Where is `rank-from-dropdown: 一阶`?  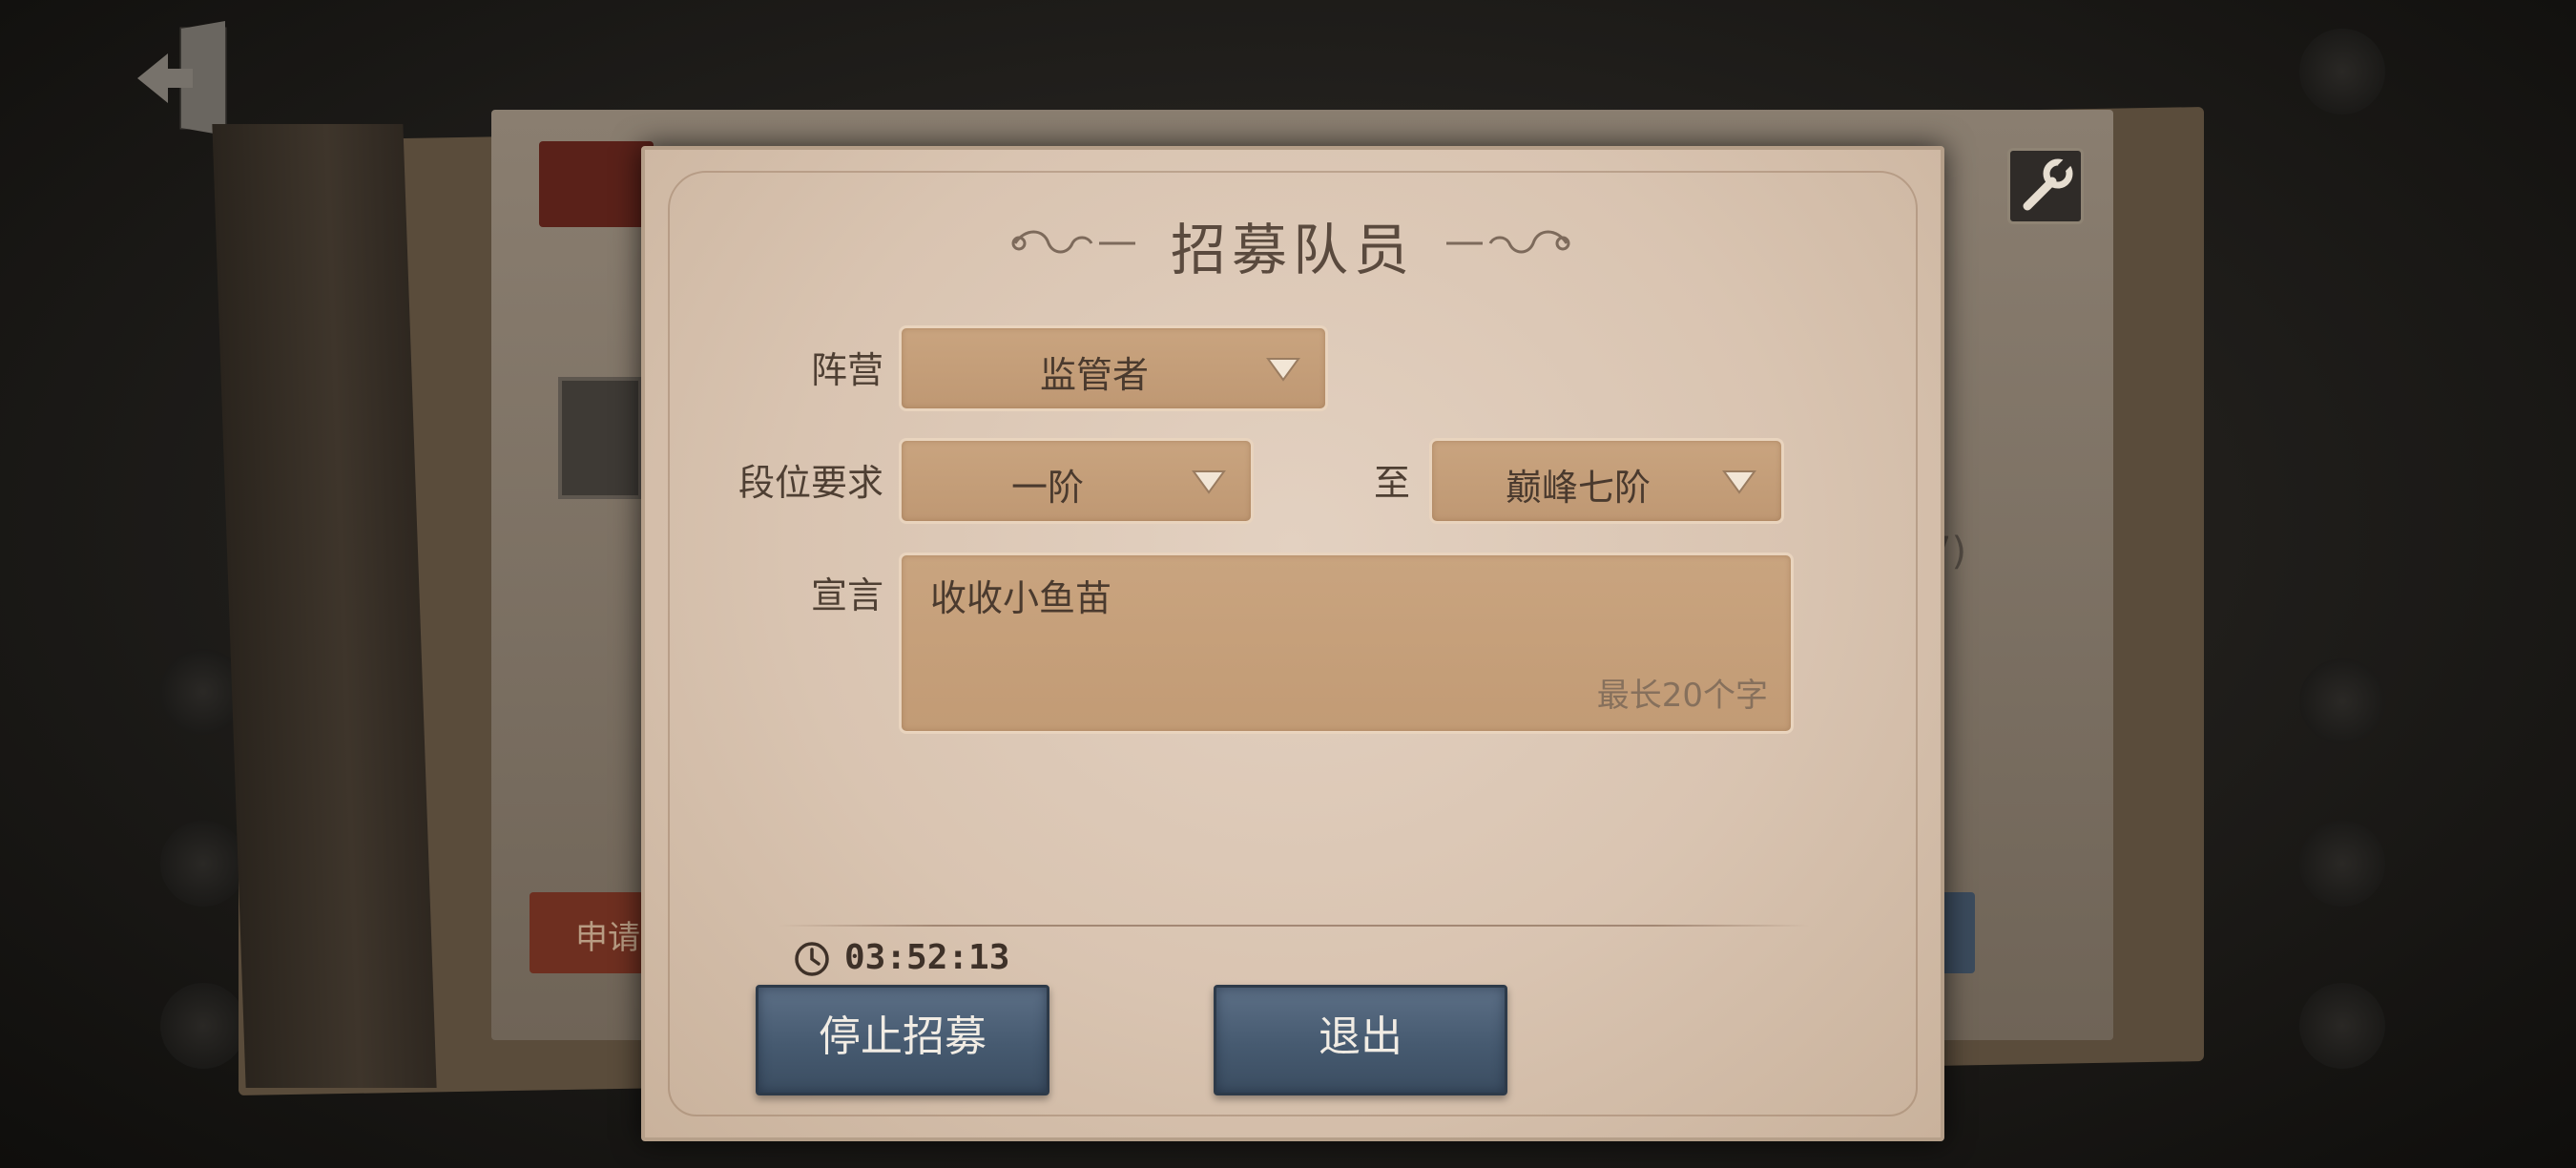
rank-from-dropdown: 一阶 is located at coordinates (1076, 481).